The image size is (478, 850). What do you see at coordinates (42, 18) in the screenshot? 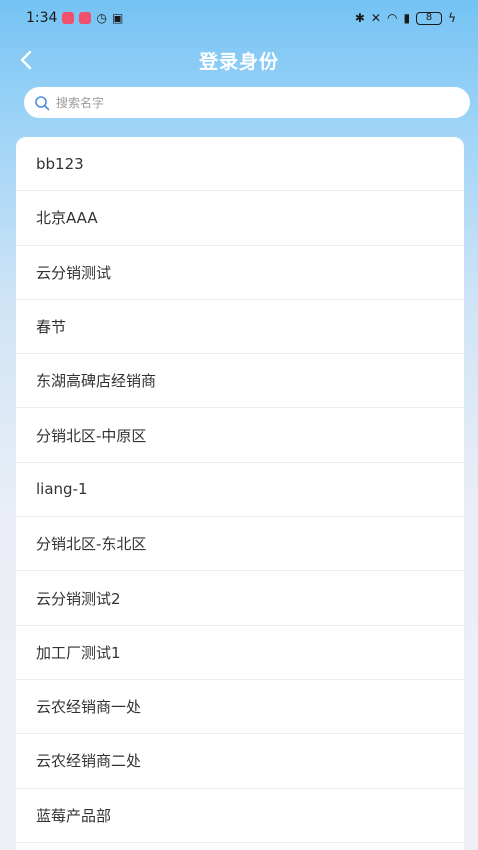
I see `status-time: 1:34` at bounding box center [42, 18].